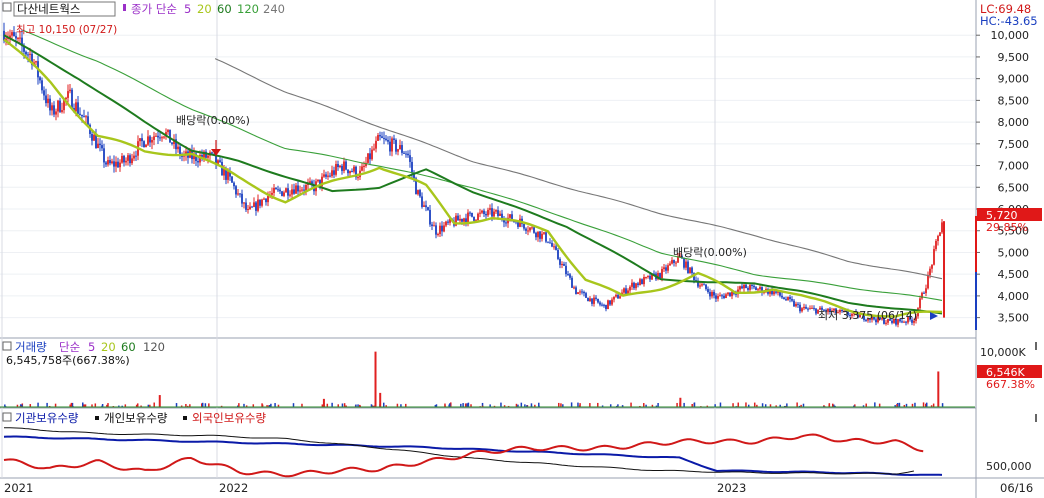 The width and height of the screenshot is (1044, 498). I want to click on holdings-toggle-icon, so click(7, 417).